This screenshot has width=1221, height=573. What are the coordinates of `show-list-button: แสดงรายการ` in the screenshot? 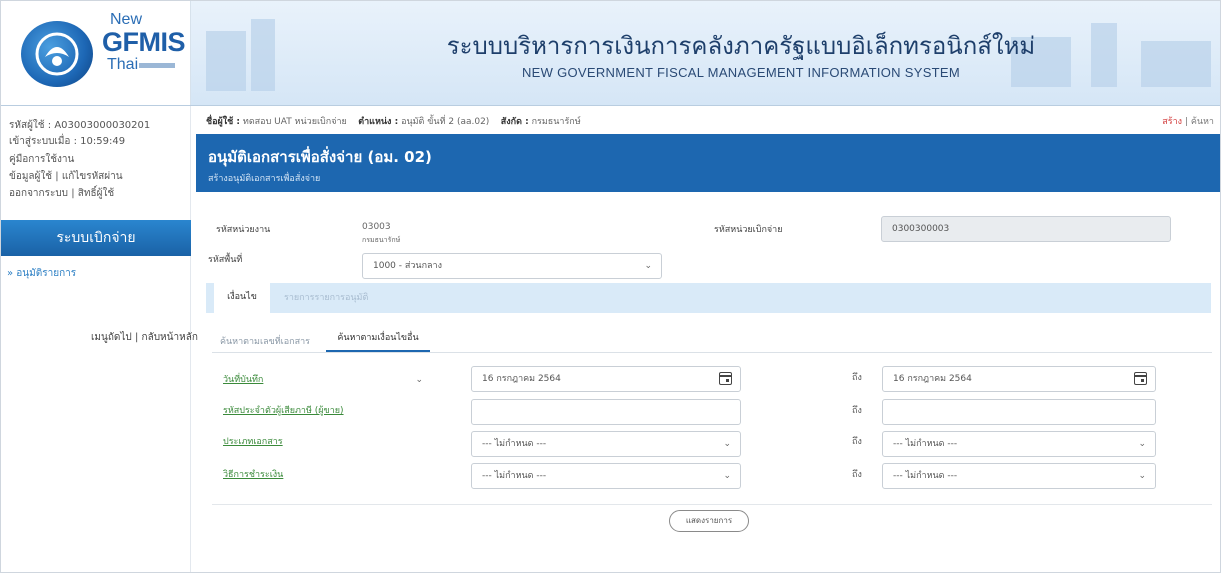 It's located at (709, 521).